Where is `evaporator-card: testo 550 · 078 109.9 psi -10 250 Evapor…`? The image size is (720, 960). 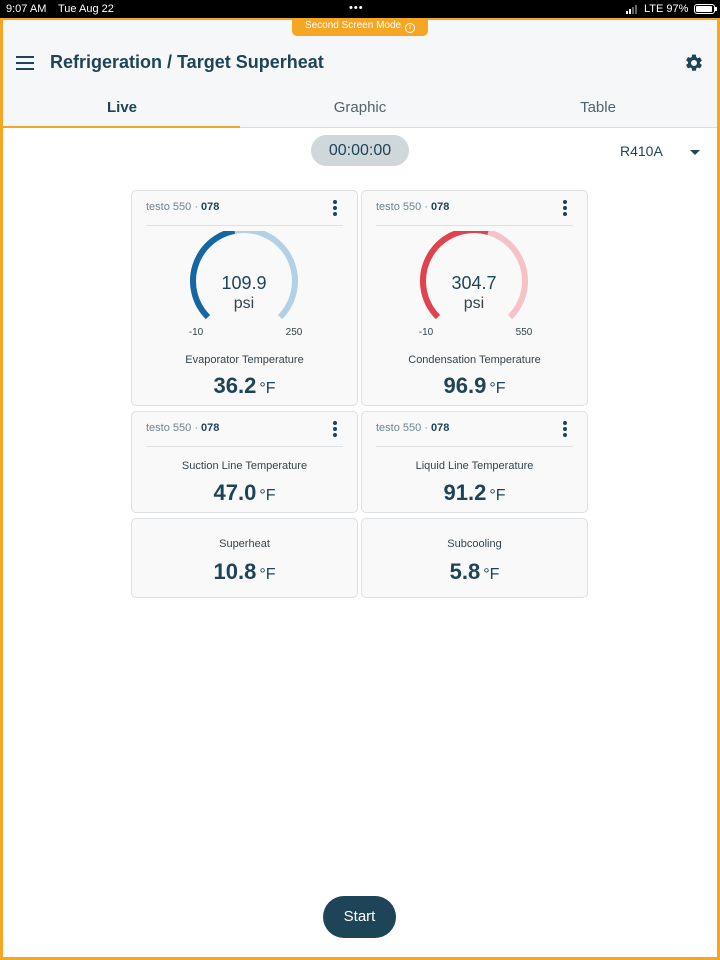
evaporator-card: testo 550 · 078 109.9 psi -10 250 Evapor… is located at coordinates (244, 298).